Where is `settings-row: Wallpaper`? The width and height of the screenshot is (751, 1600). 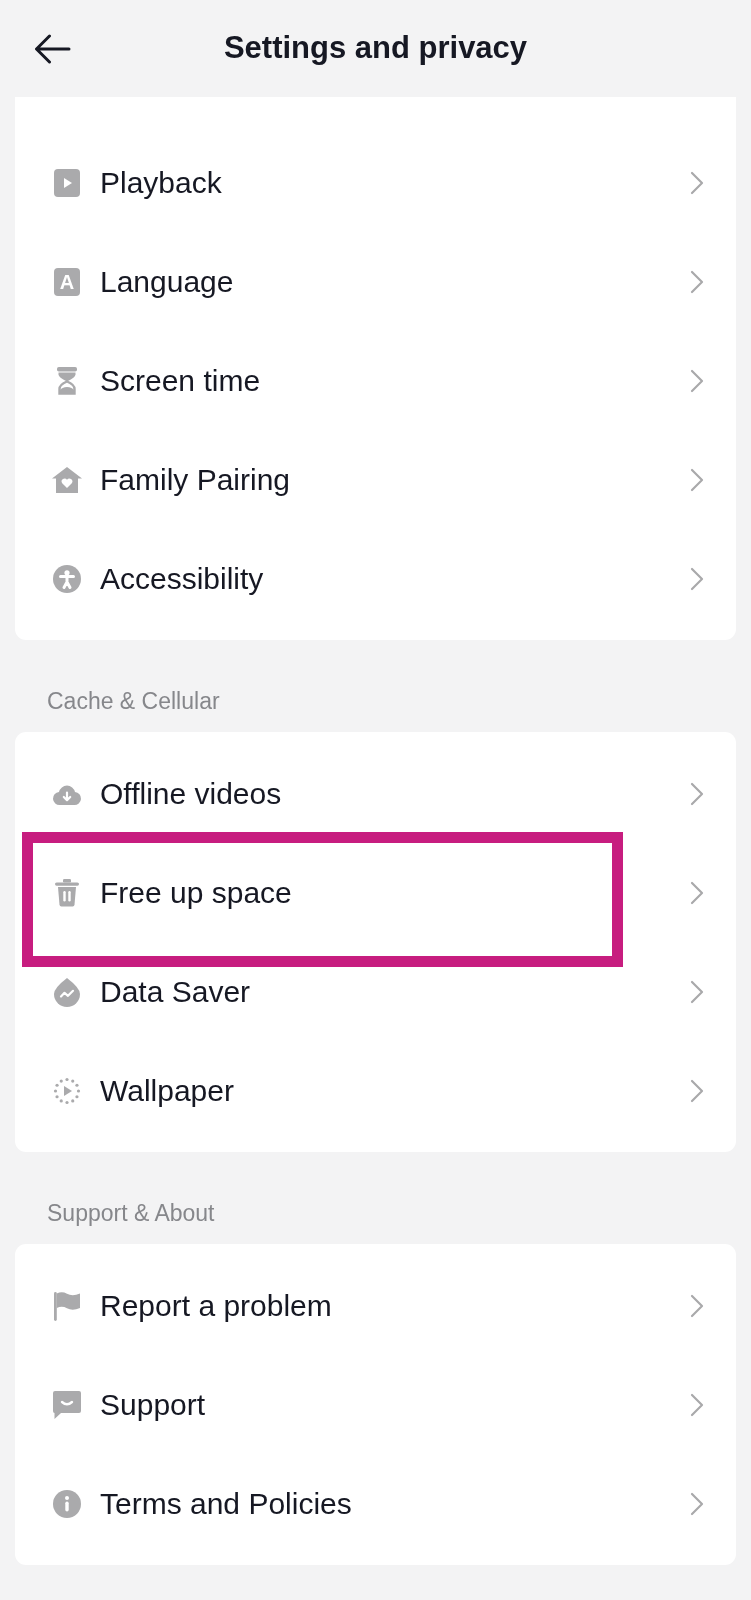
settings-row: Wallpaper is located at coordinates (375, 1090).